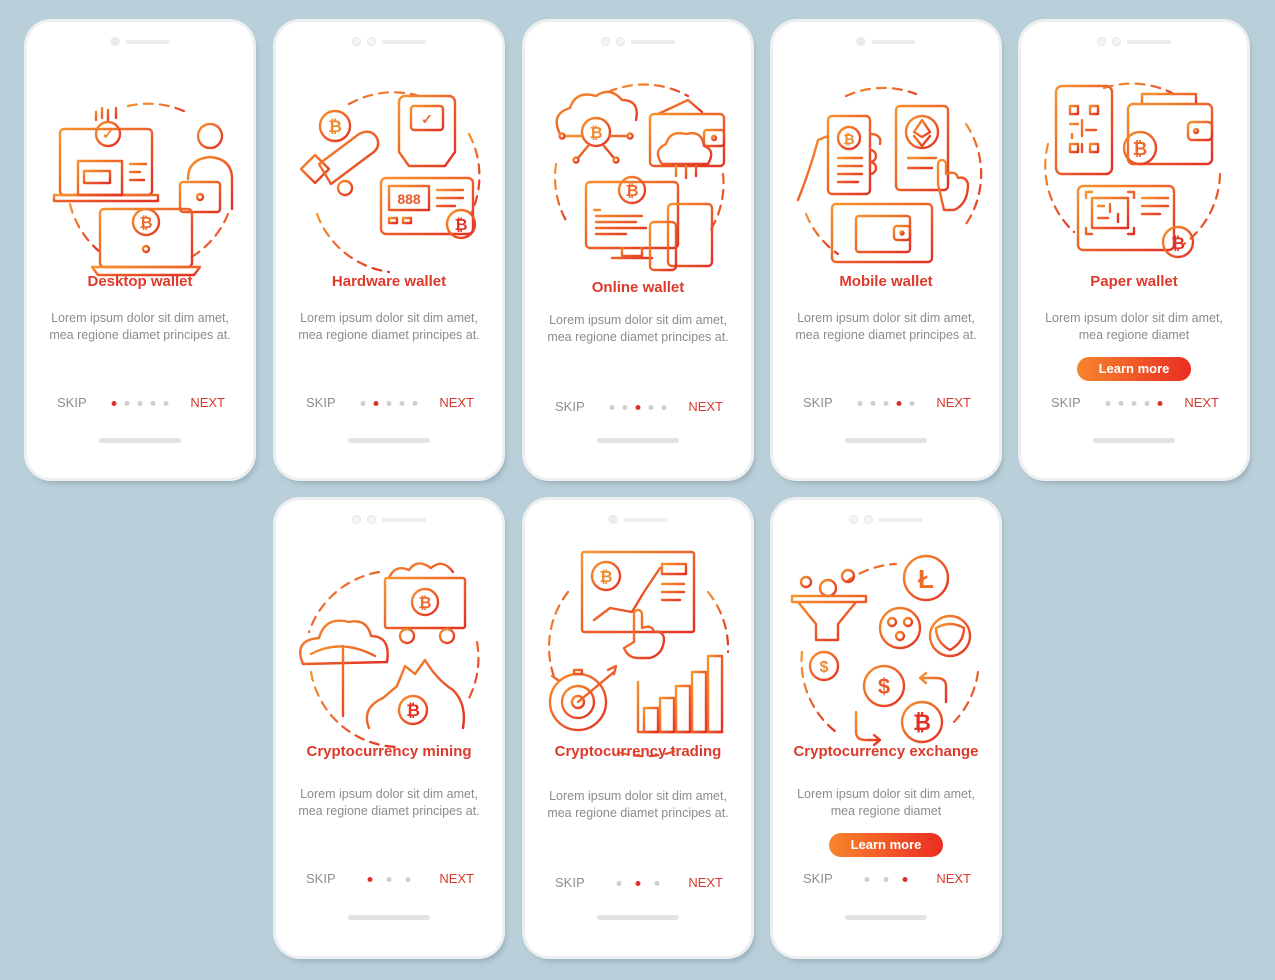  What do you see at coordinates (926, 579) in the screenshot?
I see `litecoin-glyph: Ł` at bounding box center [926, 579].